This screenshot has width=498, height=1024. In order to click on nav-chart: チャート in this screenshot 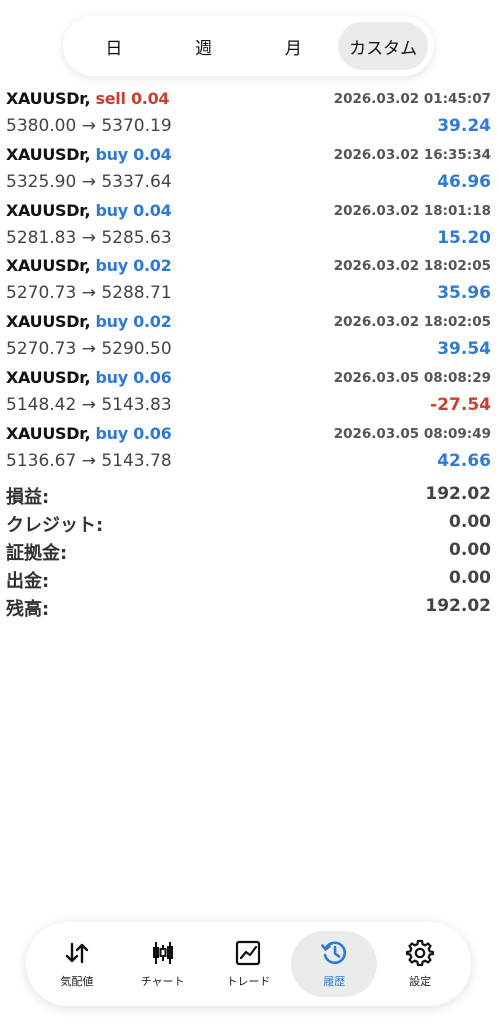, I will do `click(163, 964)`.